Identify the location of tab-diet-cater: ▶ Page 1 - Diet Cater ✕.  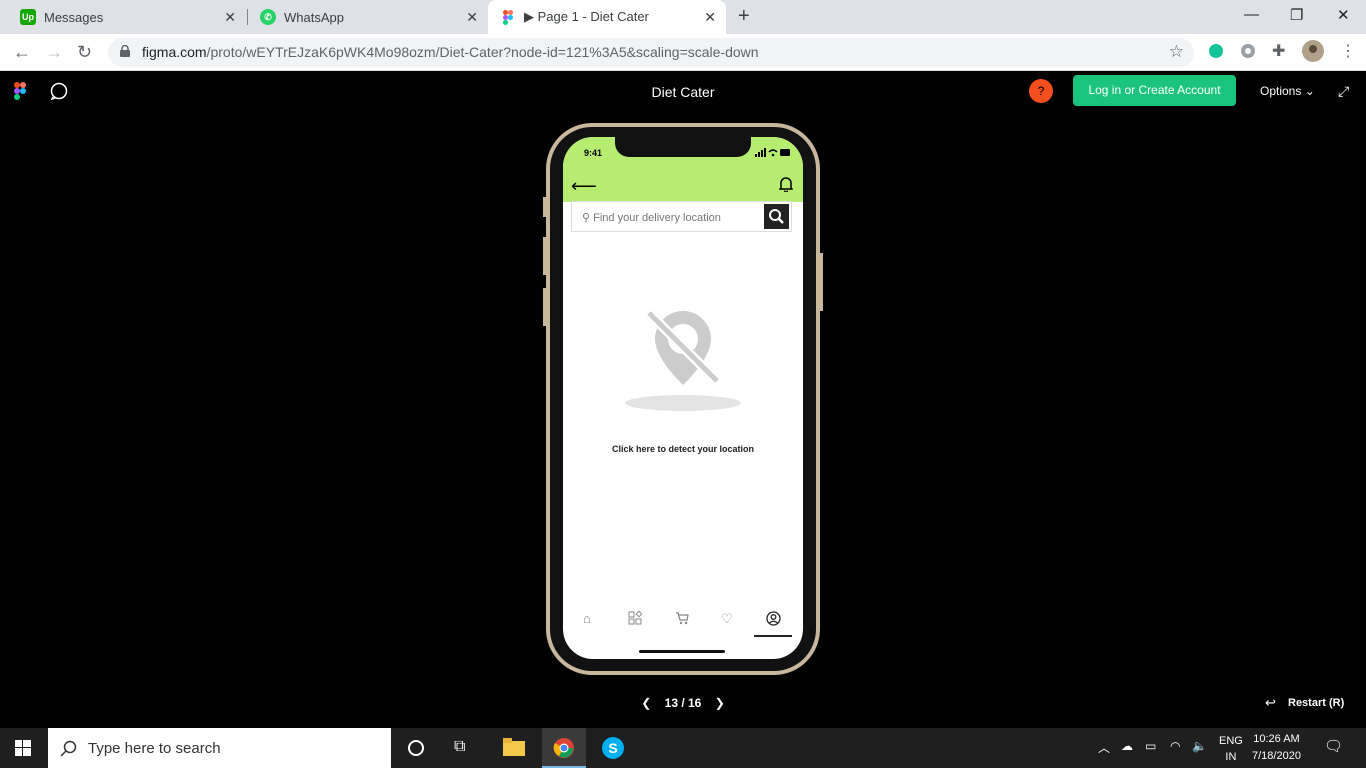
(607, 17).